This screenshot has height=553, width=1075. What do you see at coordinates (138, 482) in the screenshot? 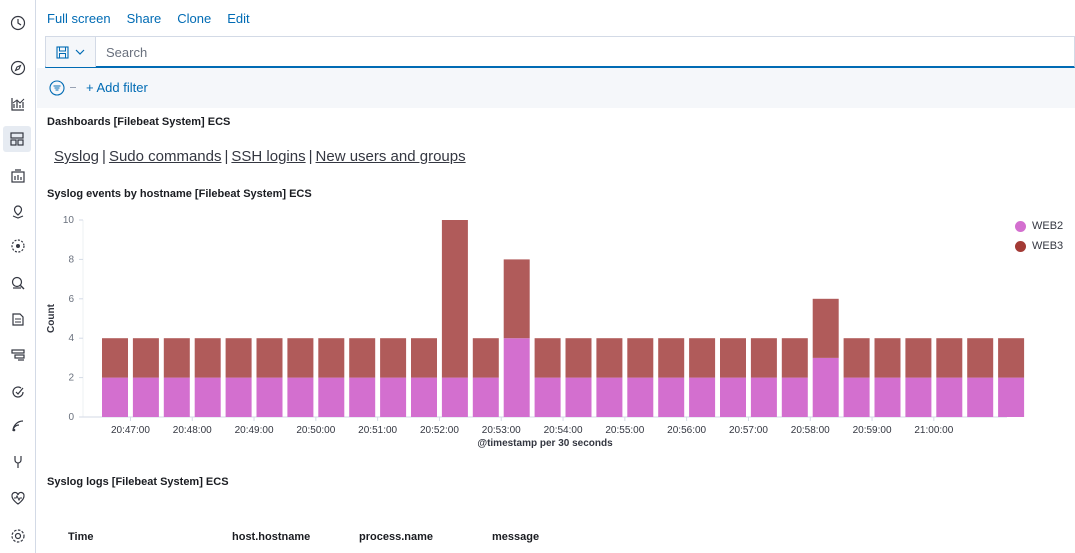
I see `logs-panel-title: Syslog logs [Filebeat System] ECS` at bounding box center [138, 482].